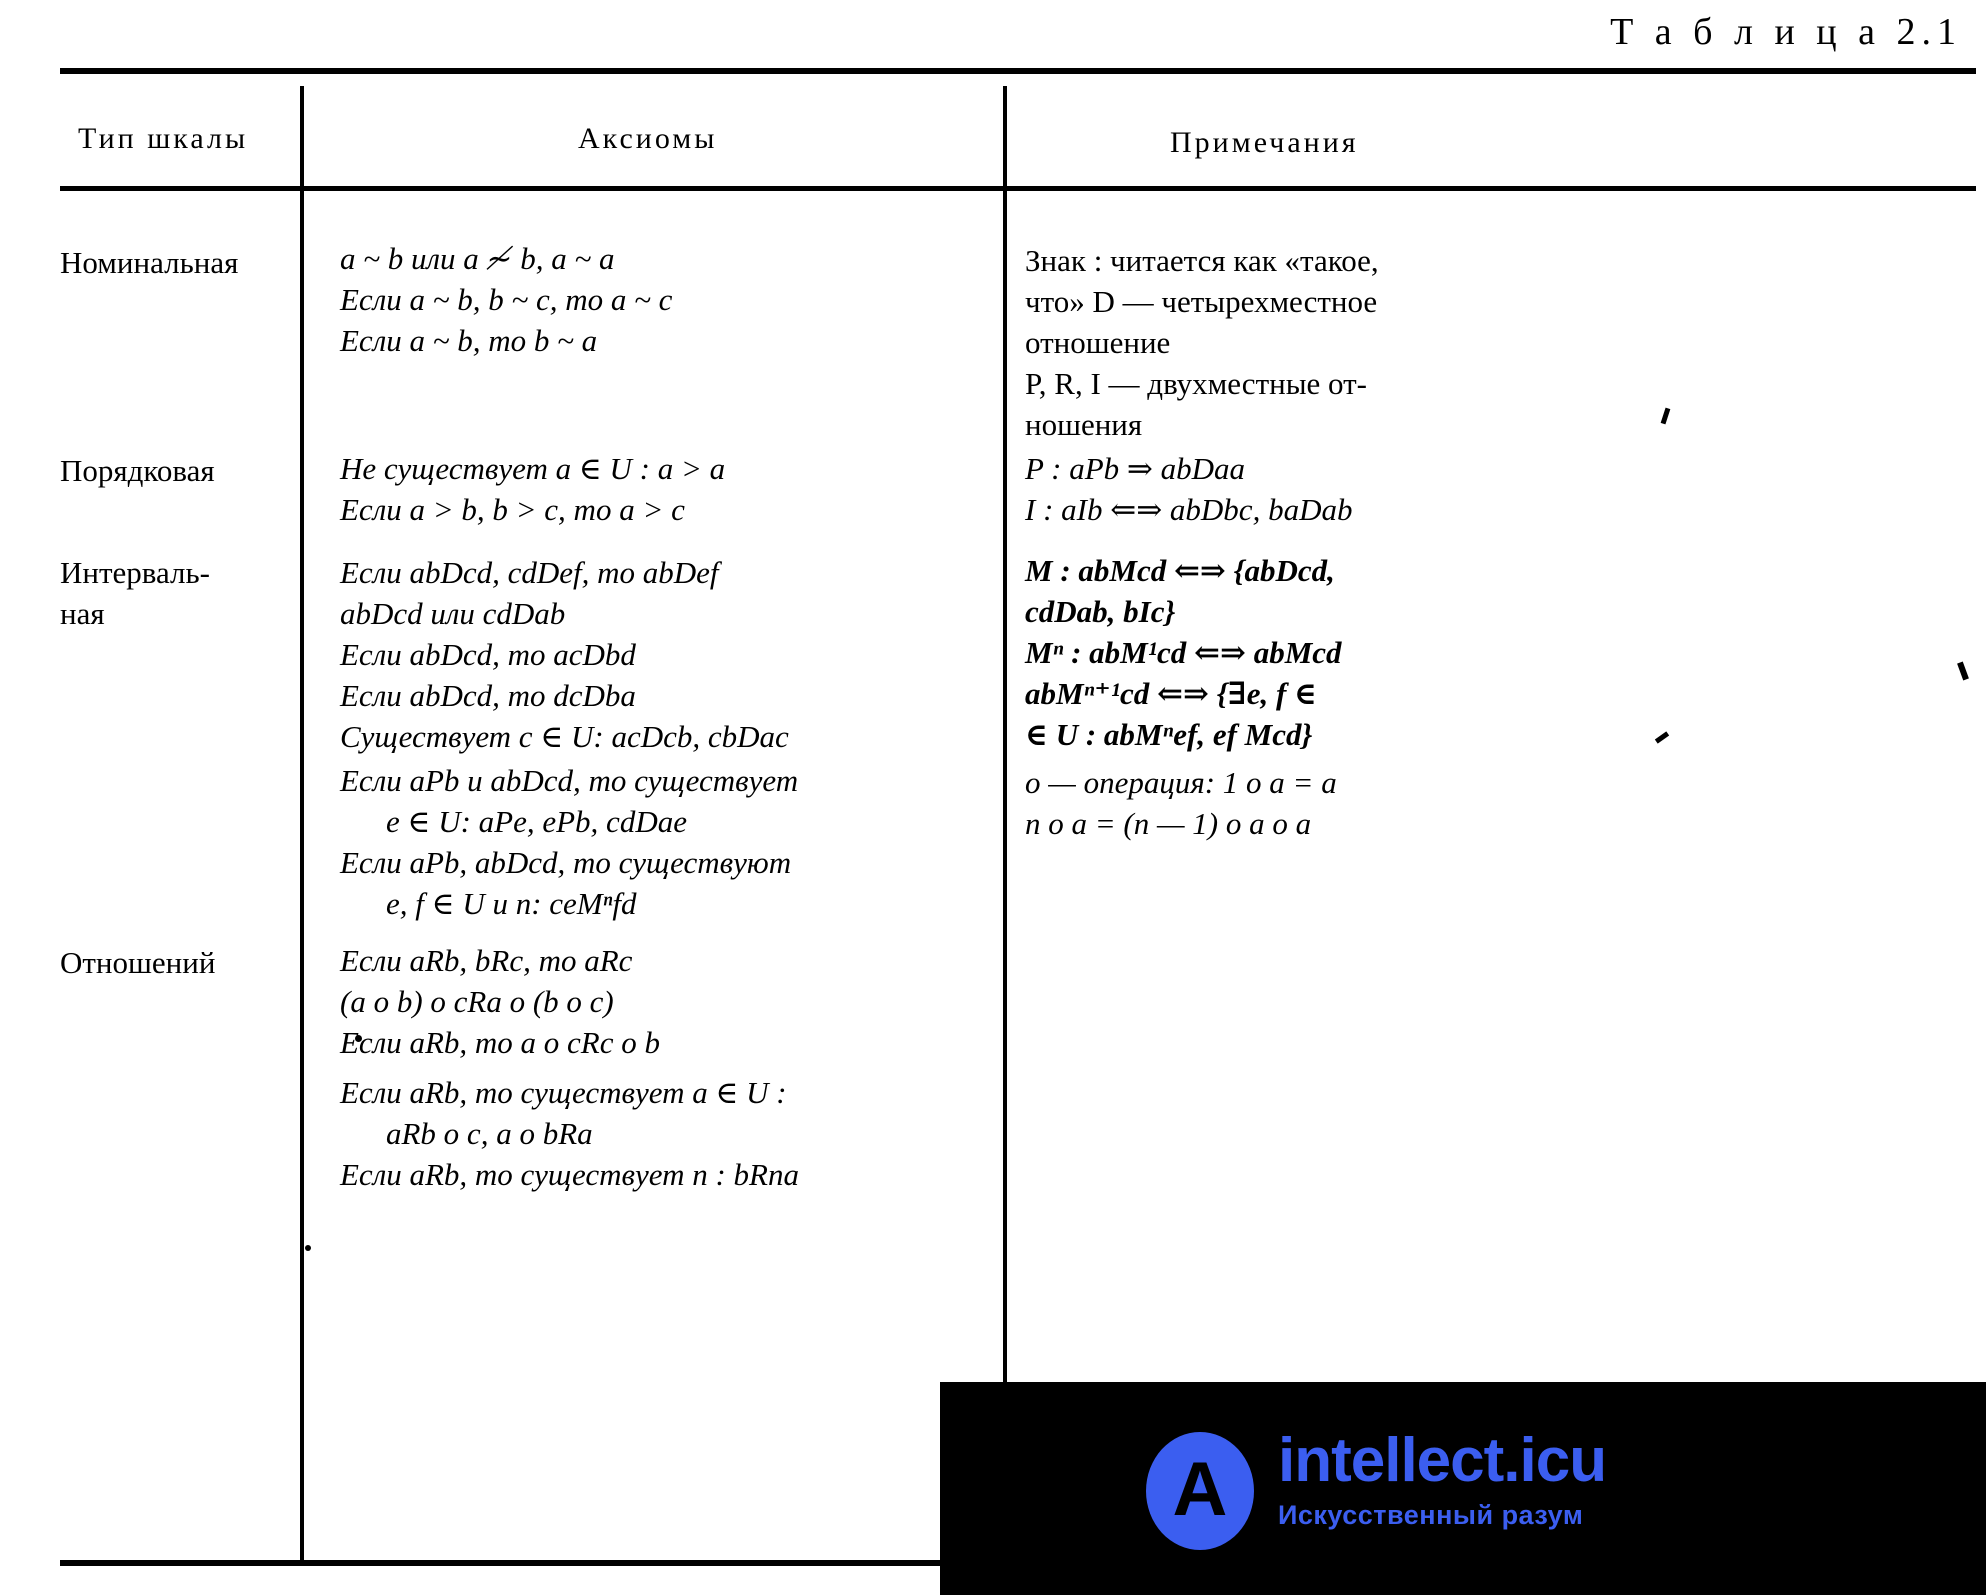  What do you see at coordinates (648, 138) in the screenshot?
I see `header-axioms-column: Аксиомы` at bounding box center [648, 138].